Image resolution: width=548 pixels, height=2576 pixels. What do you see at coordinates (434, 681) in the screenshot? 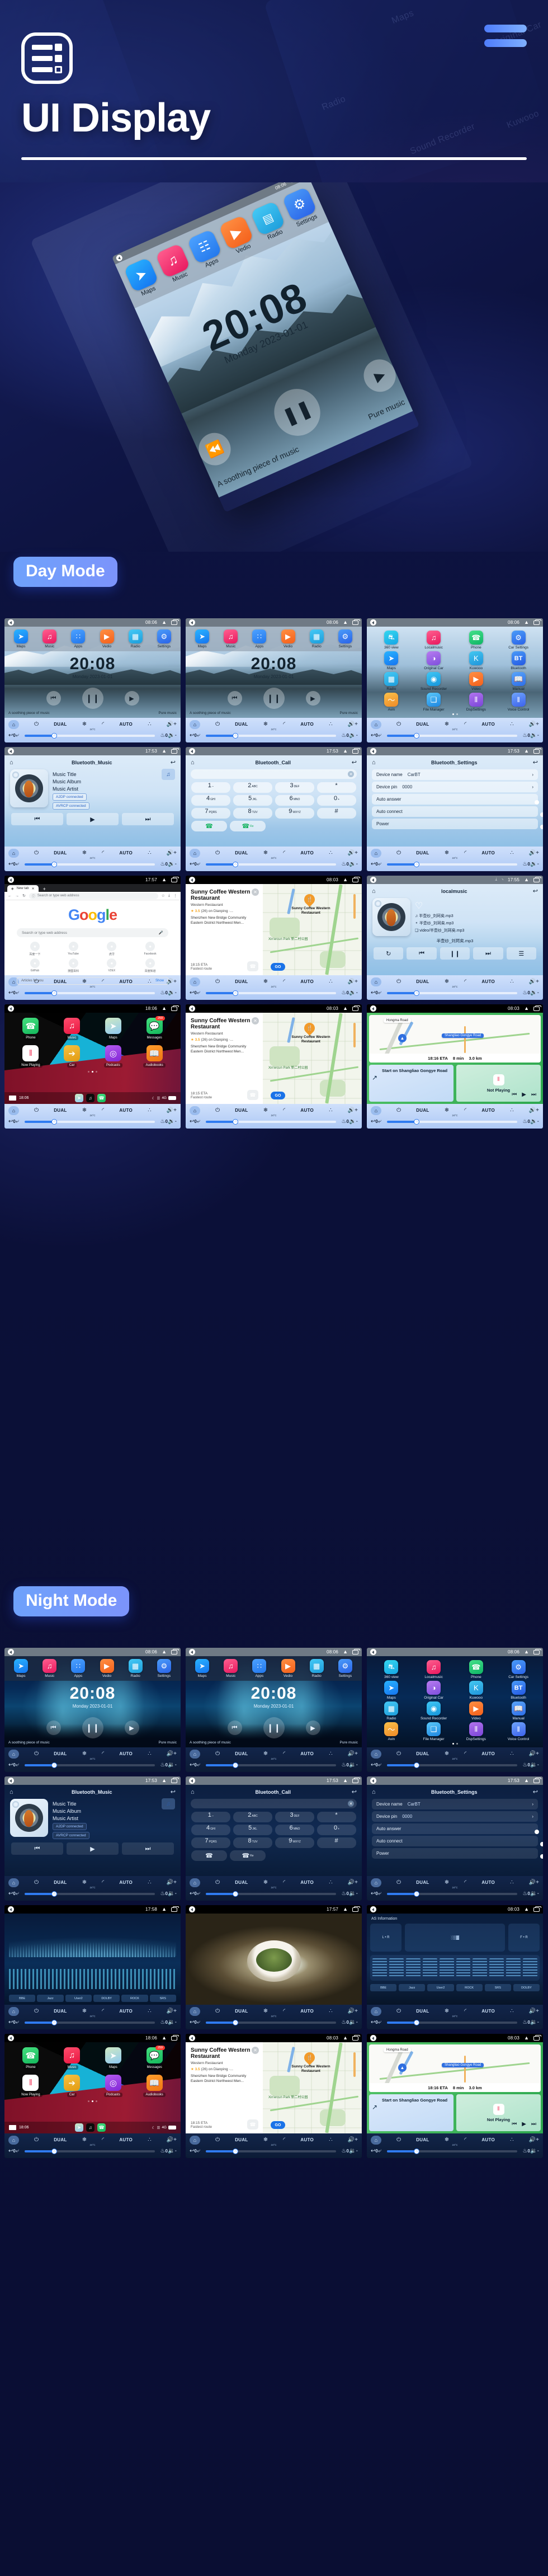
I see `app-icon-sound-recorder: ◉ Sound Recorder` at bounding box center [434, 681].